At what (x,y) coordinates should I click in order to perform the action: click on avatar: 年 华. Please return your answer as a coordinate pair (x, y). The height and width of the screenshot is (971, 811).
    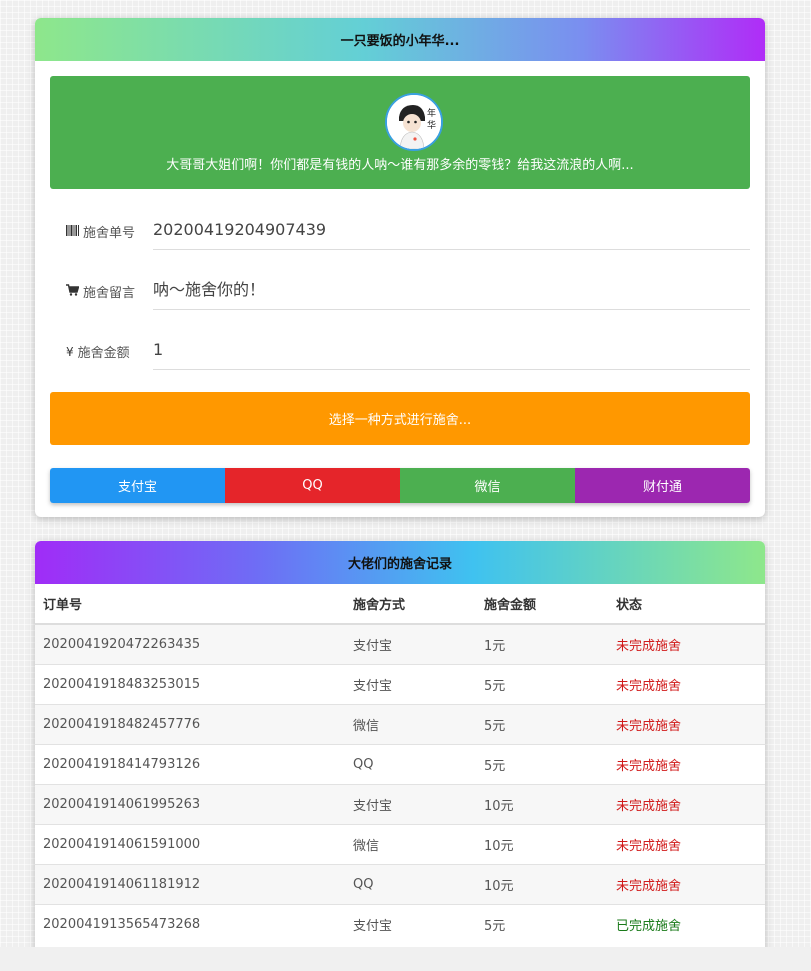
    Looking at the image, I should click on (414, 122).